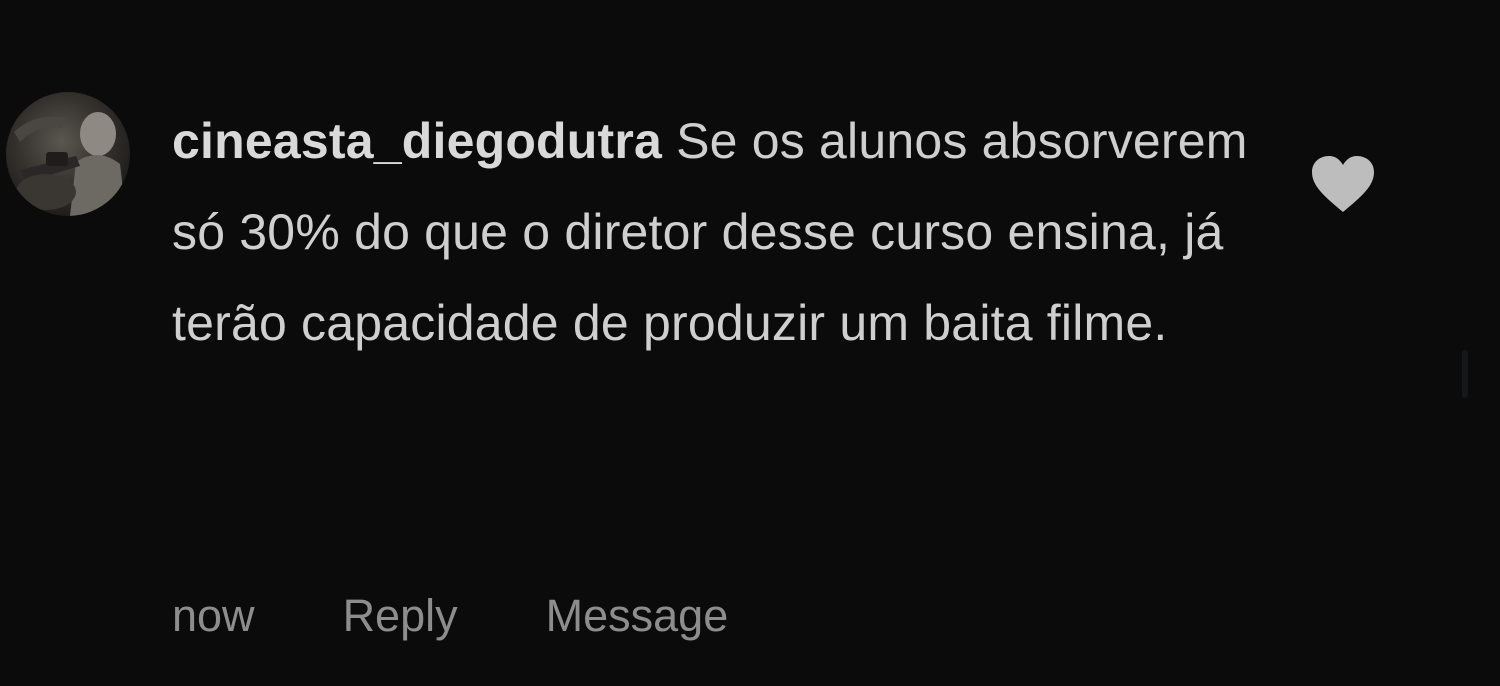 This screenshot has width=1500, height=686. What do you see at coordinates (213, 615) in the screenshot?
I see `comment-timestamp: now` at bounding box center [213, 615].